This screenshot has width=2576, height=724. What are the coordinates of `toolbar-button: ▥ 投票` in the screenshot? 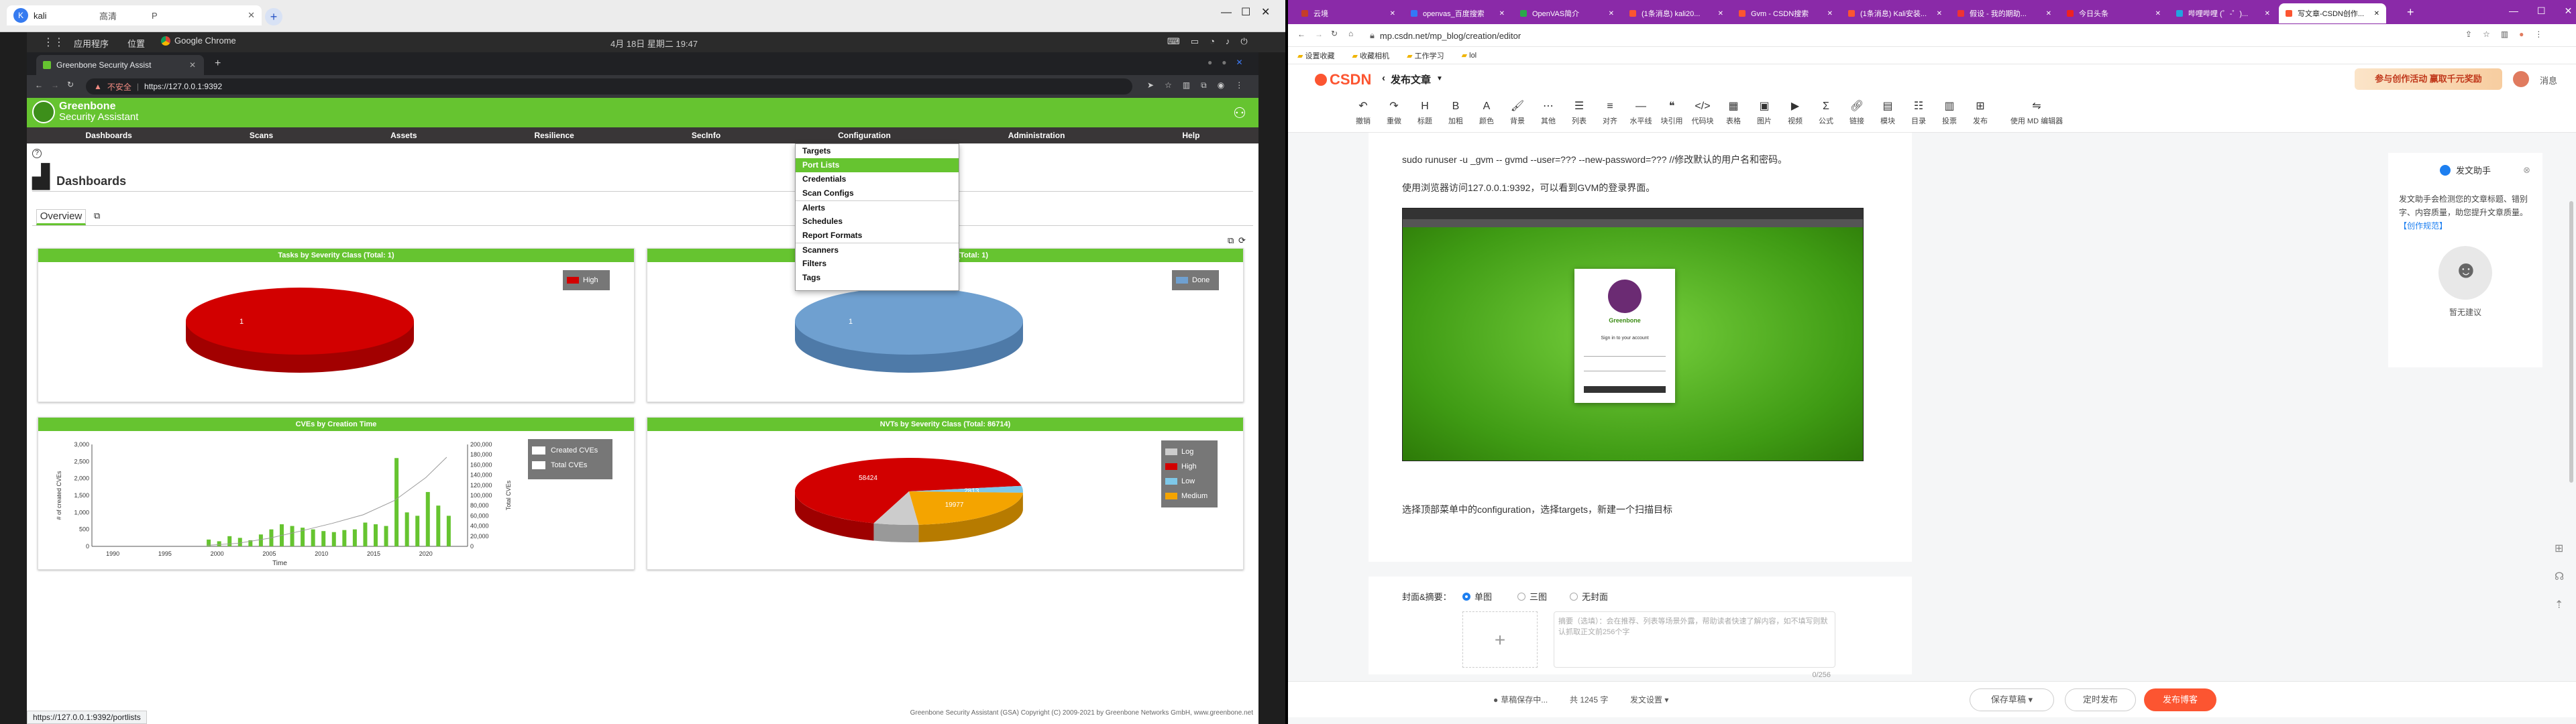 It's located at (1949, 113).